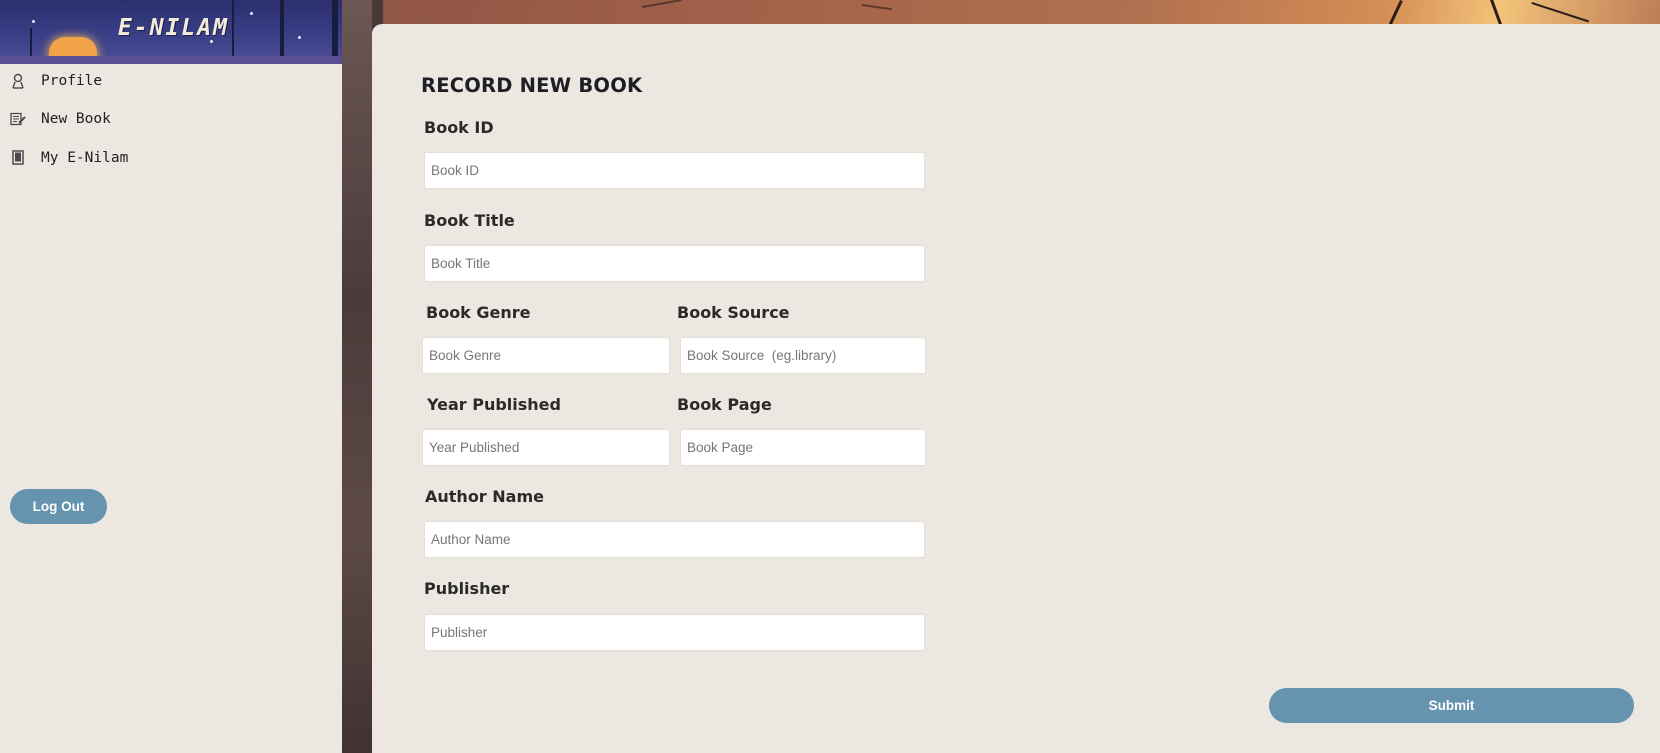 Image resolution: width=1660 pixels, height=753 pixels. I want to click on book-id-input, so click(674, 170).